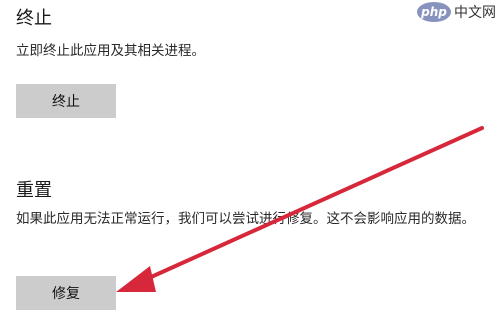  Describe the element at coordinates (34, 190) in the screenshot. I see `reset-heading: 重置` at that location.